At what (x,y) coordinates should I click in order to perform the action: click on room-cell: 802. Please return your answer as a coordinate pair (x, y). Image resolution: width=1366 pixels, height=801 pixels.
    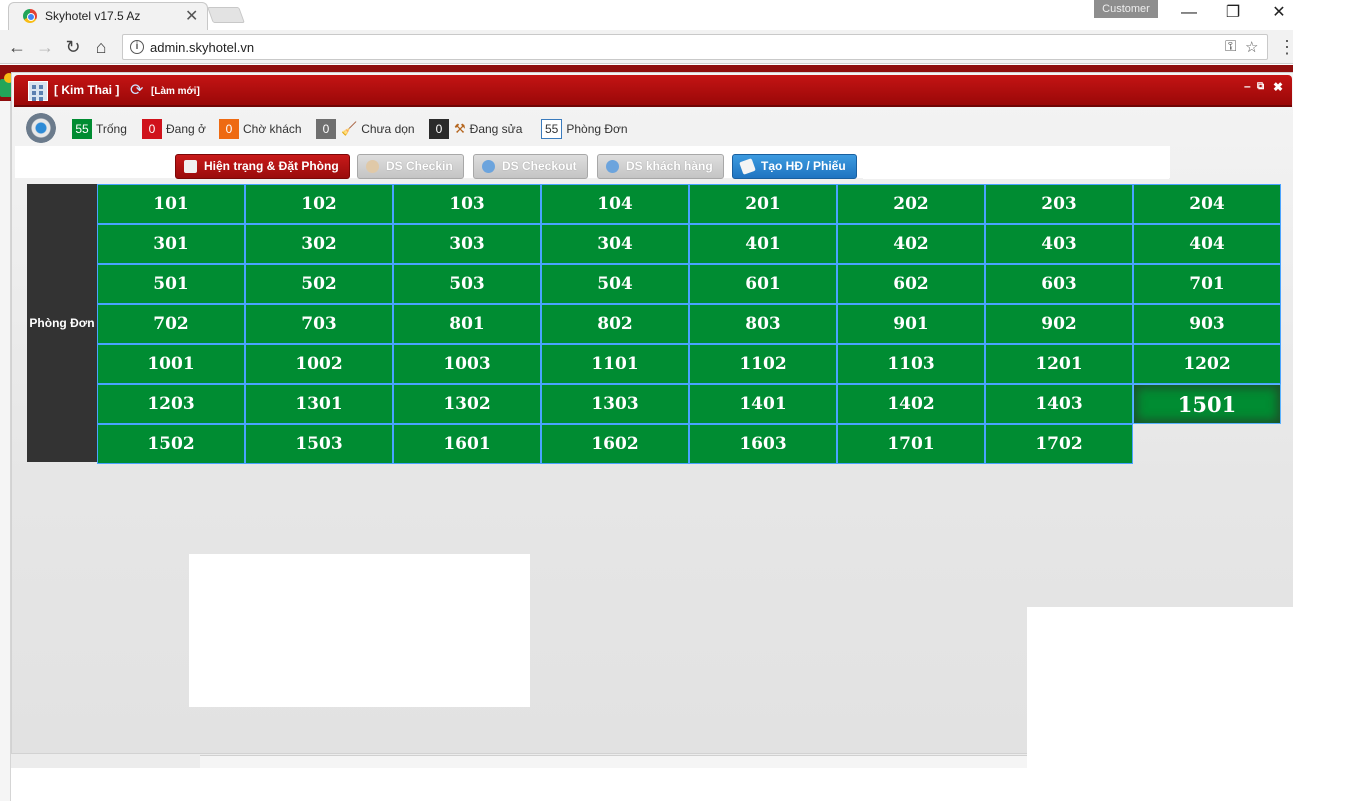
    Looking at the image, I should click on (615, 324).